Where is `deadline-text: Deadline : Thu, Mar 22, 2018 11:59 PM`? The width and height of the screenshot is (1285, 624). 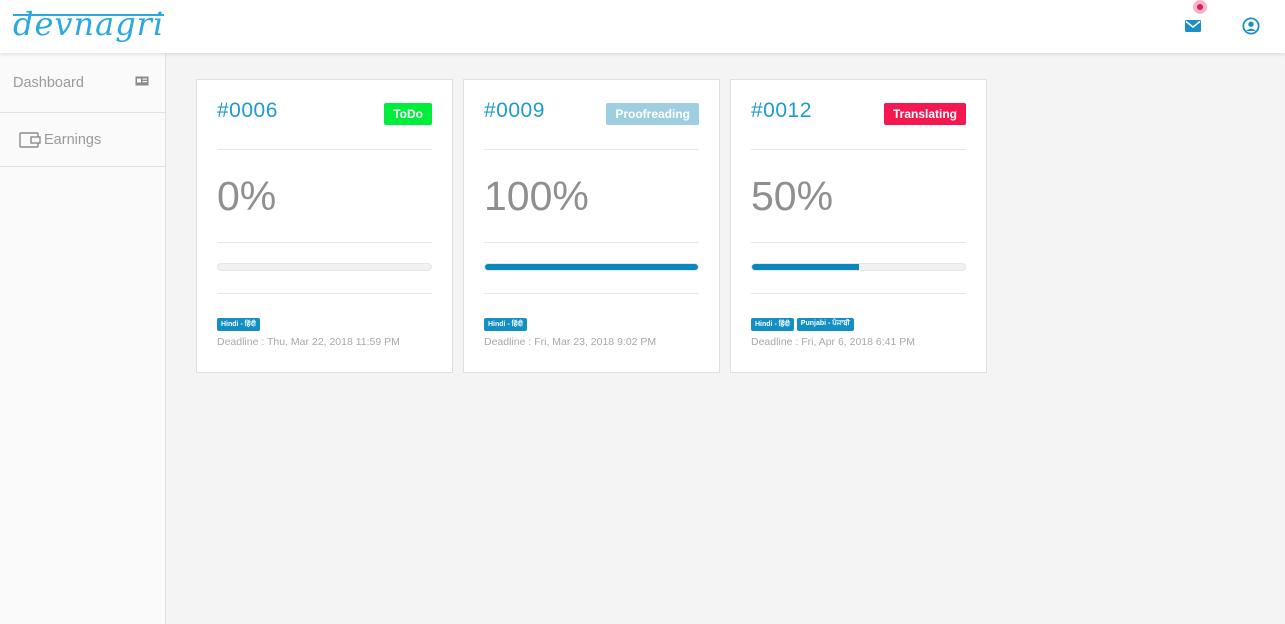
deadline-text: Deadline : Thu, Mar 22, 2018 11:59 PM is located at coordinates (308, 342).